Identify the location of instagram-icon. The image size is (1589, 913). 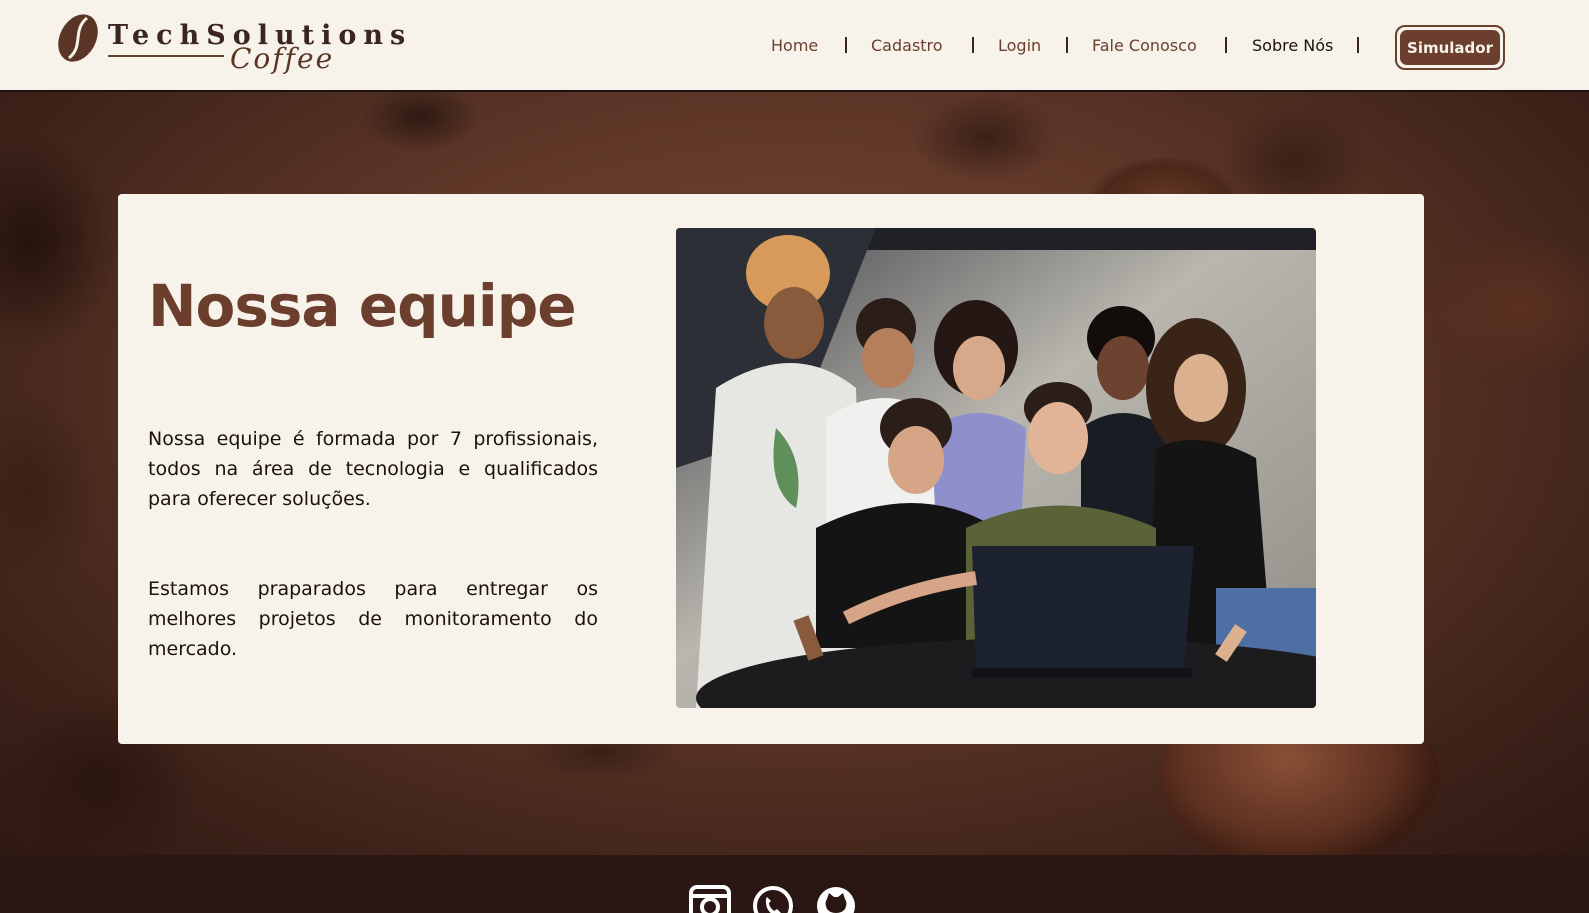
(710, 899).